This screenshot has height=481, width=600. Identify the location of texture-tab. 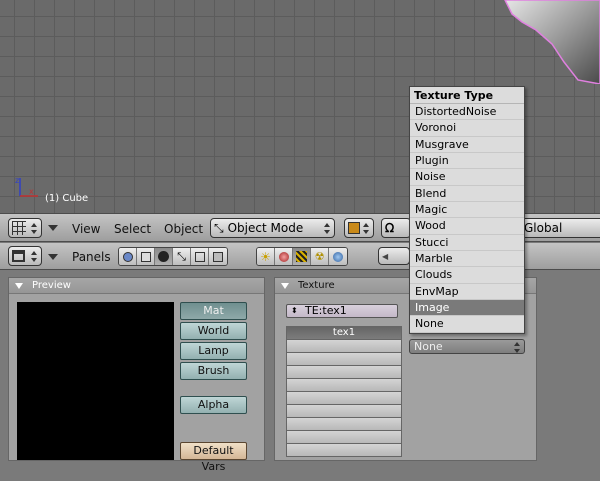
(302, 256).